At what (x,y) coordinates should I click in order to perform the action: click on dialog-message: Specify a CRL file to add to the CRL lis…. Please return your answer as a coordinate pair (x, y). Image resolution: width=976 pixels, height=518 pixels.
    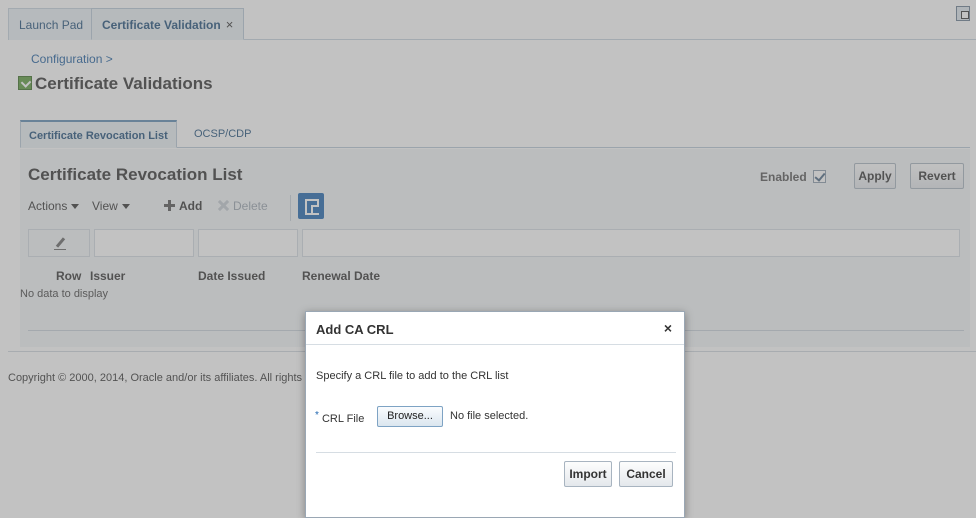
    Looking at the image, I should click on (412, 376).